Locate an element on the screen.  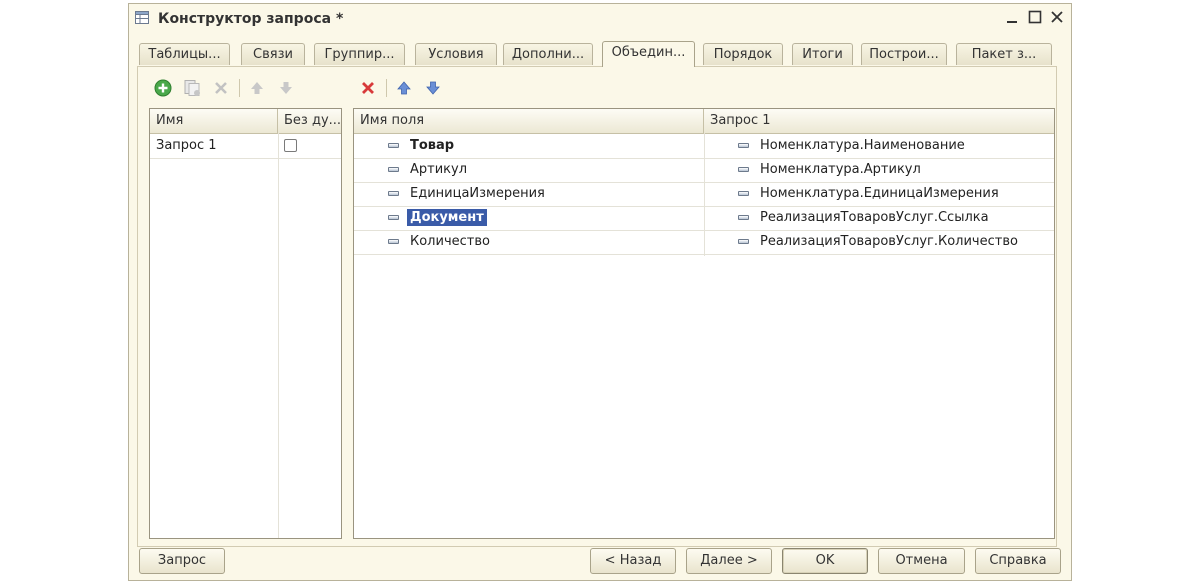
ok-button: OK is located at coordinates (825, 561).